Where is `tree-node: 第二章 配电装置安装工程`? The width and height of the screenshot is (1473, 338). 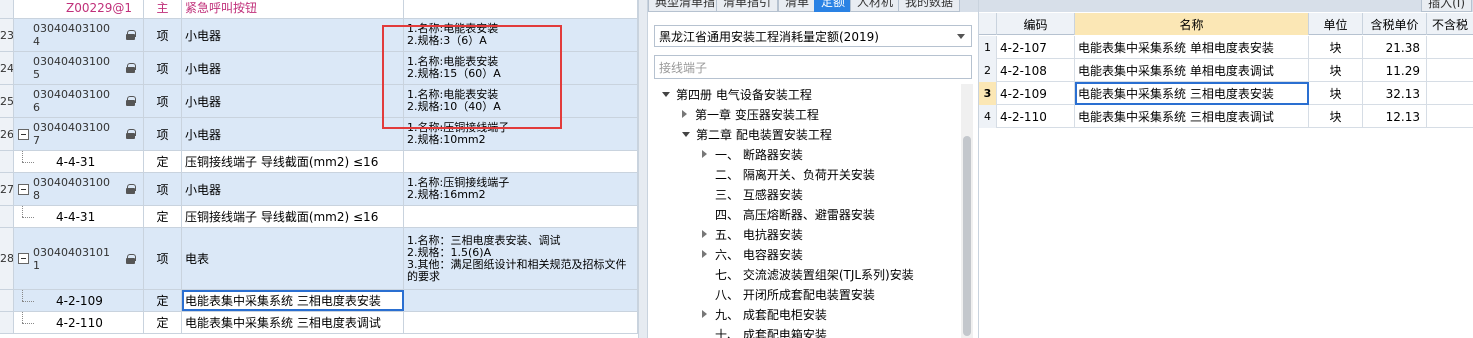 tree-node: 第二章 配电装置安装工程 is located at coordinates (757, 134).